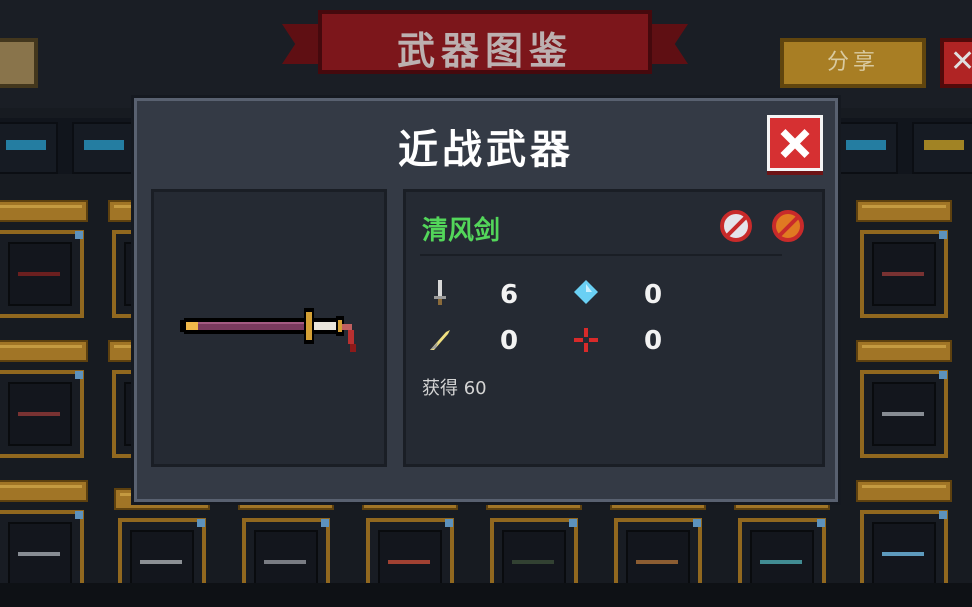 Image resolution: width=972 pixels, height=607 pixels. I want to click on close-dialog-button, so click(795, 143).